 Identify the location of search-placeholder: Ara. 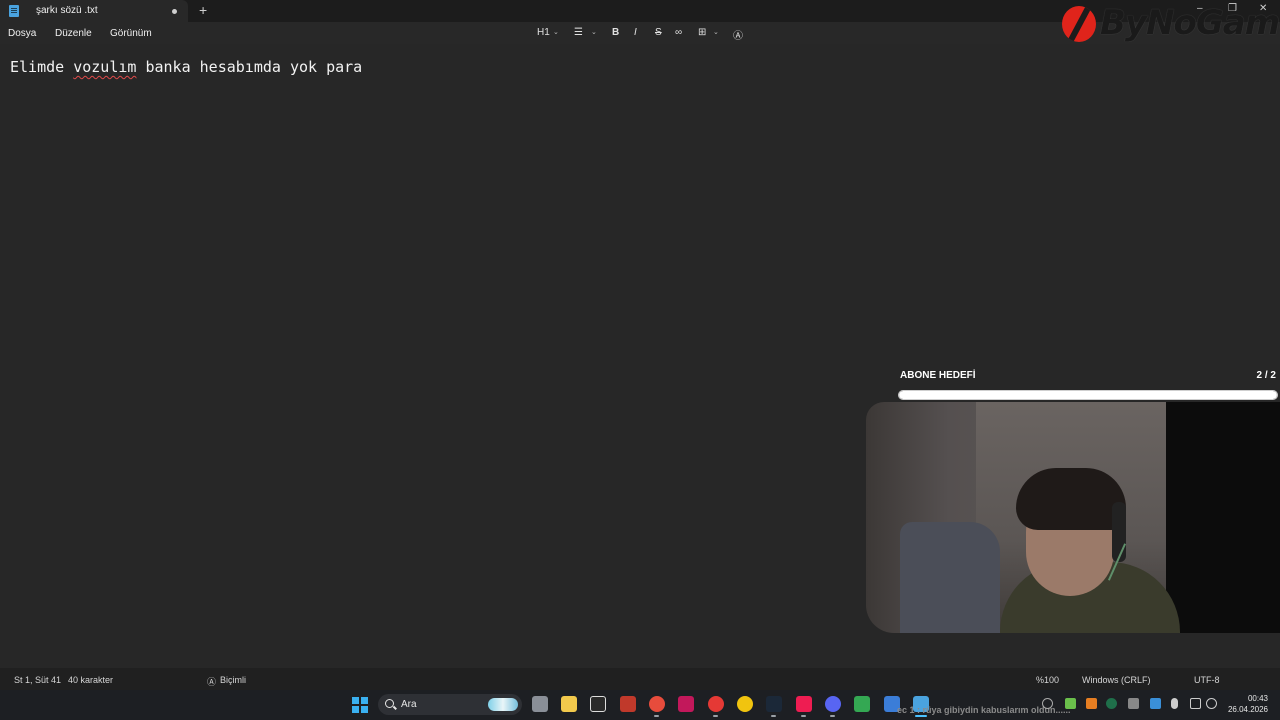
(409, 704).